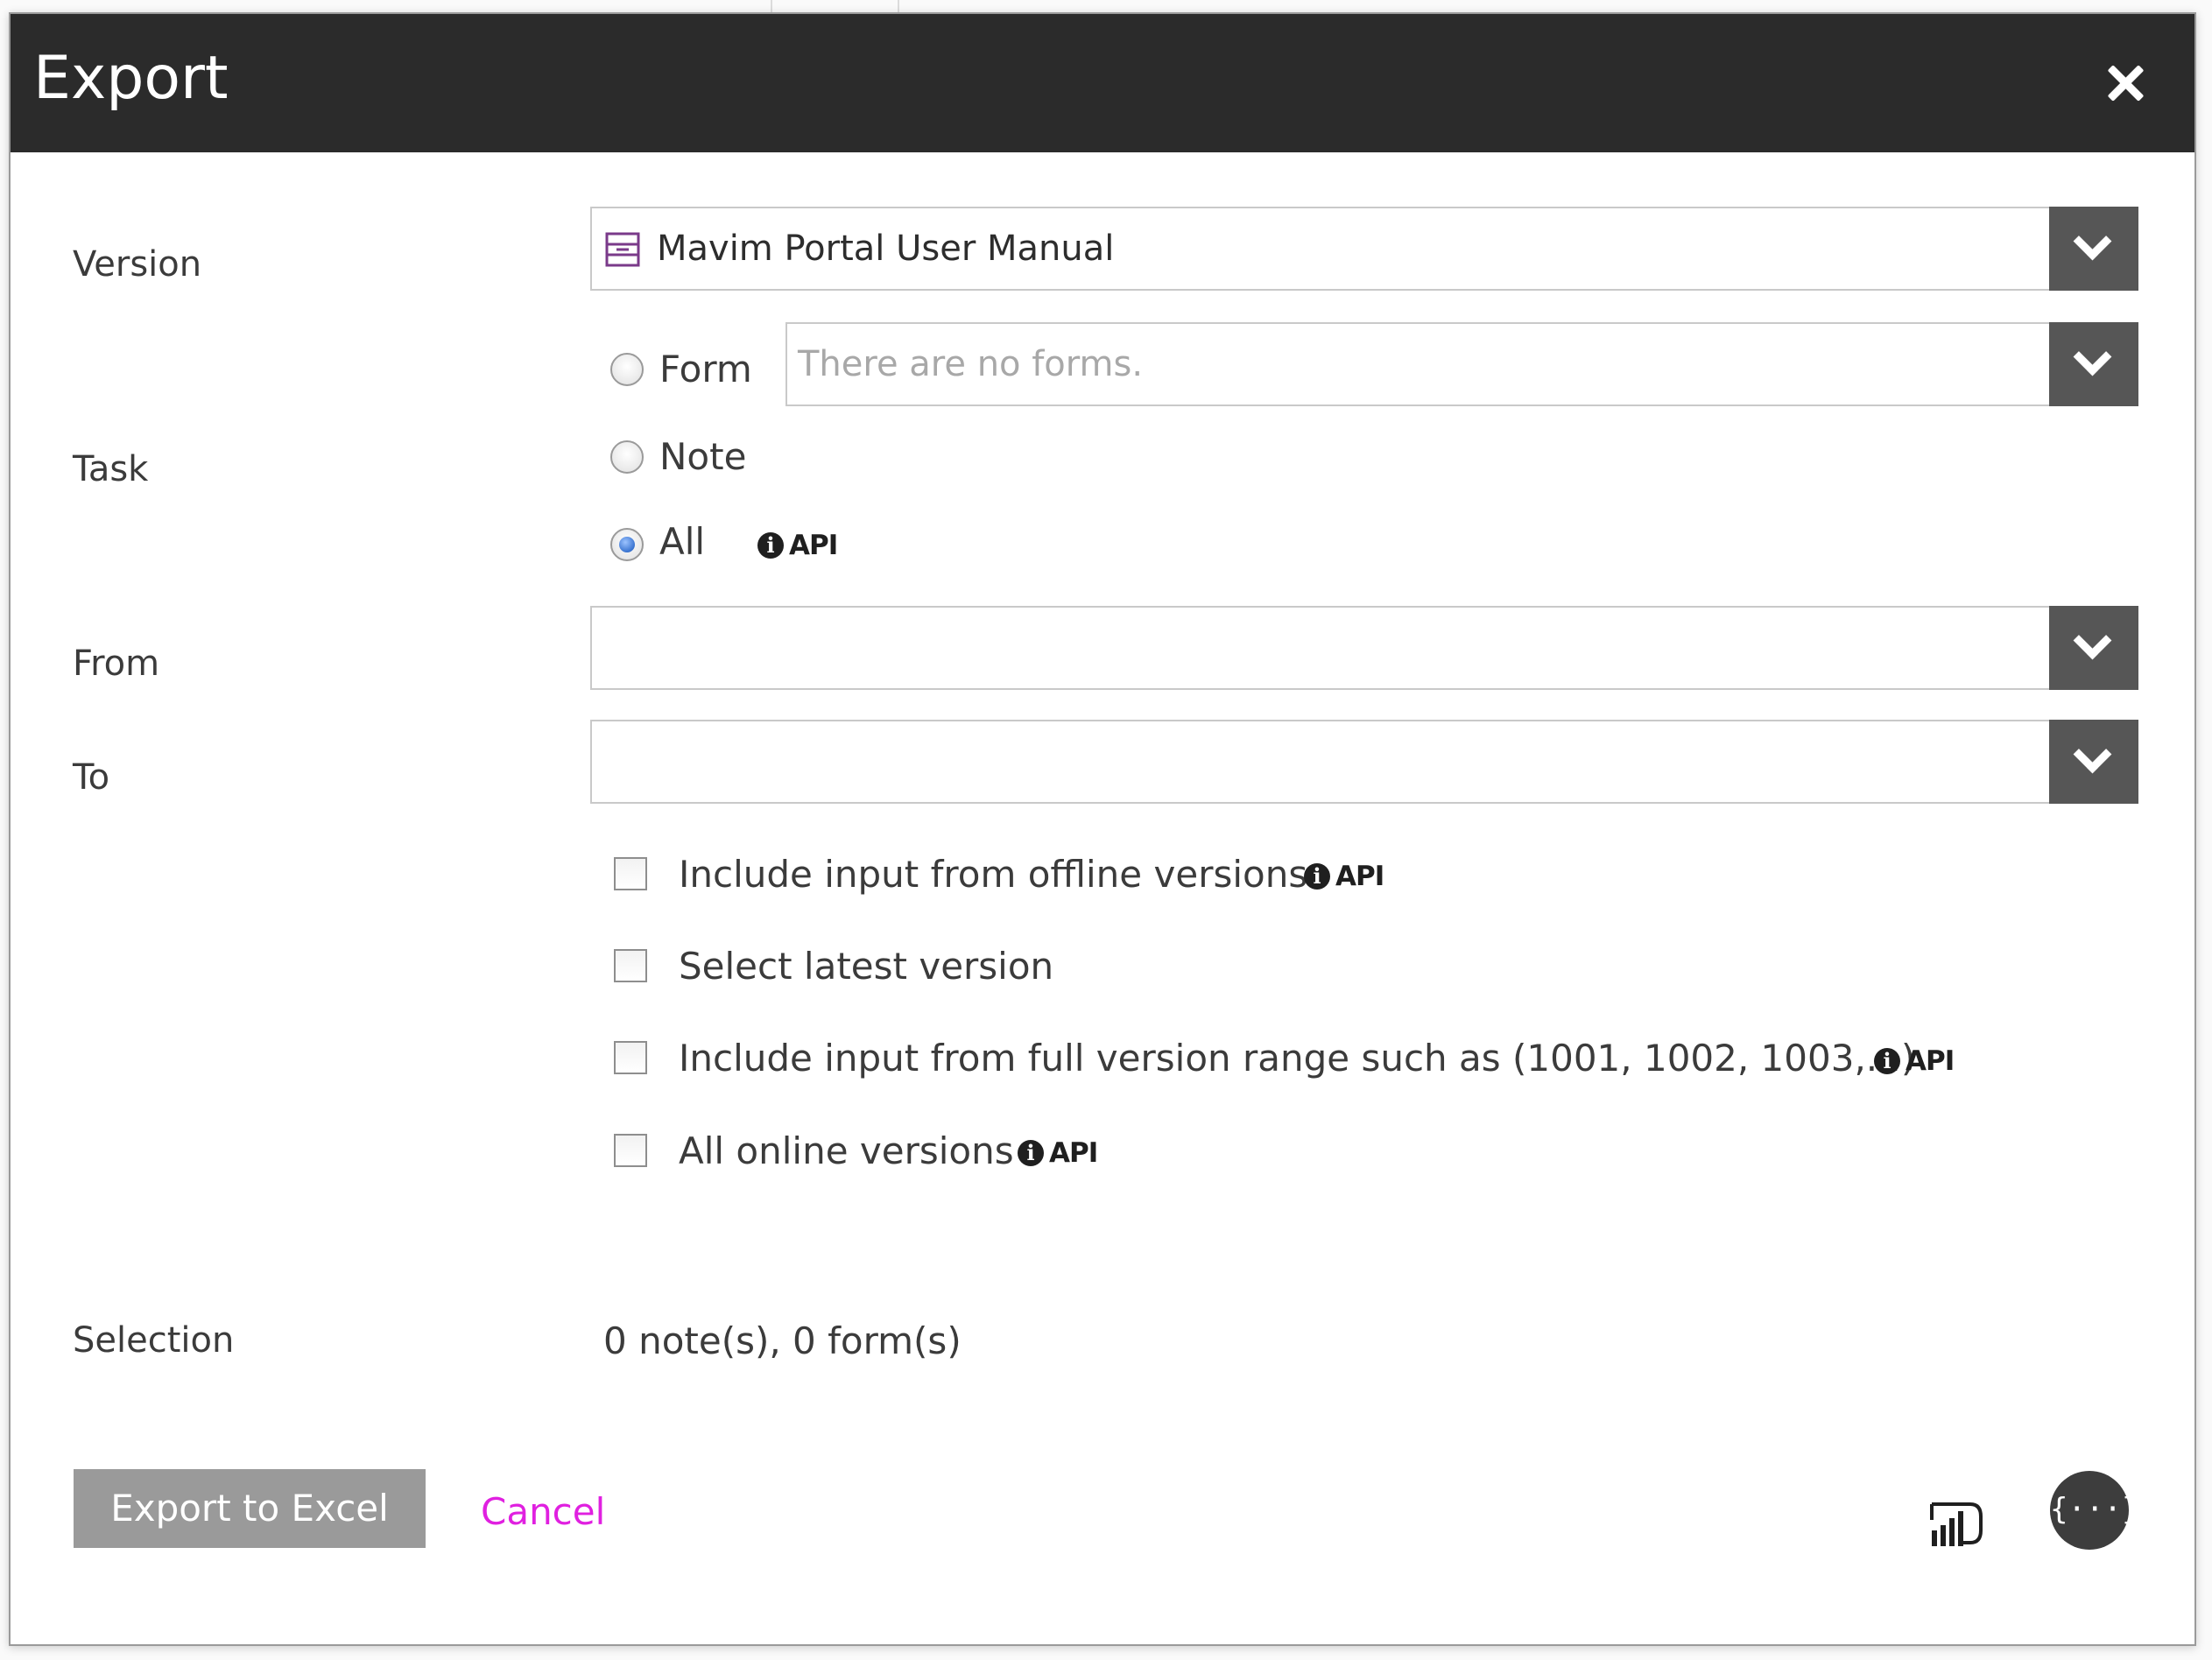 This screenshot has width=2212, height=1660. Describe the element at coordinates (971, 364) in the screenshot. I see `form-dropdown-placeholder: There are no forms.` at that location.